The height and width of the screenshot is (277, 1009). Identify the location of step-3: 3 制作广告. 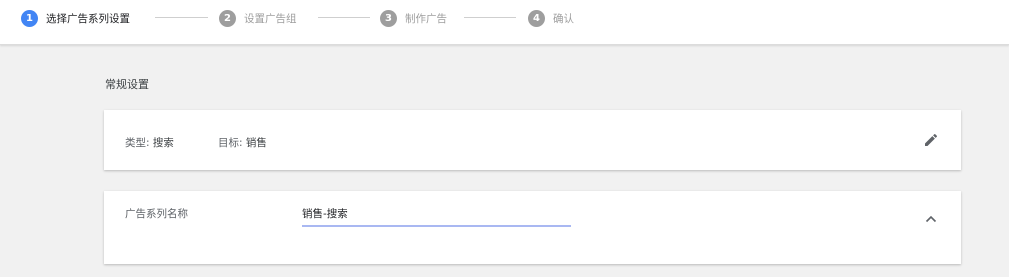
(413, 18).